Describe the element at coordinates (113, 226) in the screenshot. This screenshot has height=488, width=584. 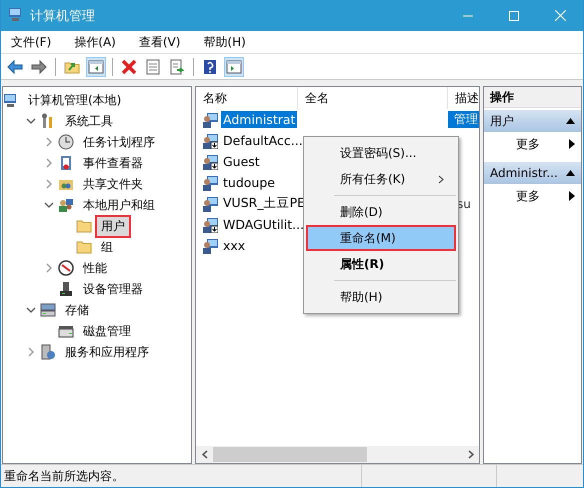
I see `tree-item: 用户` at that location.